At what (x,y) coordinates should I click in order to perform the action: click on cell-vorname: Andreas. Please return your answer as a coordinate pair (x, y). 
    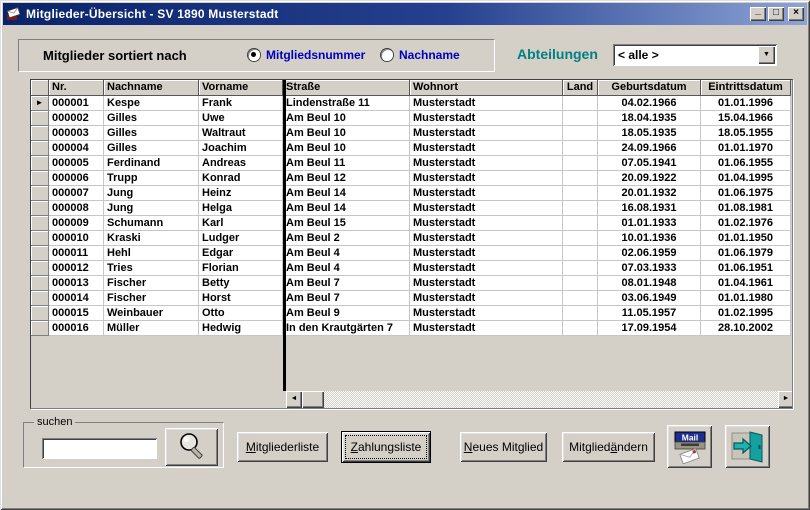
    Looking at the image, I should click on (241, 163).